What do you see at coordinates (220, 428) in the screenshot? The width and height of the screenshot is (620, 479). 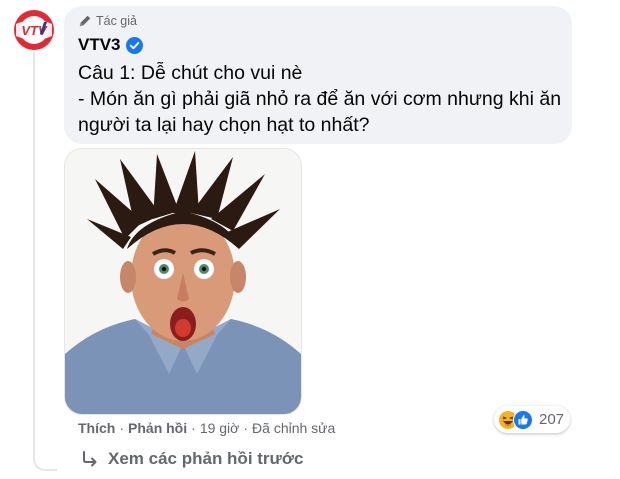 I see `timestamp: 19 giờ` at bounding box center [220, 428].